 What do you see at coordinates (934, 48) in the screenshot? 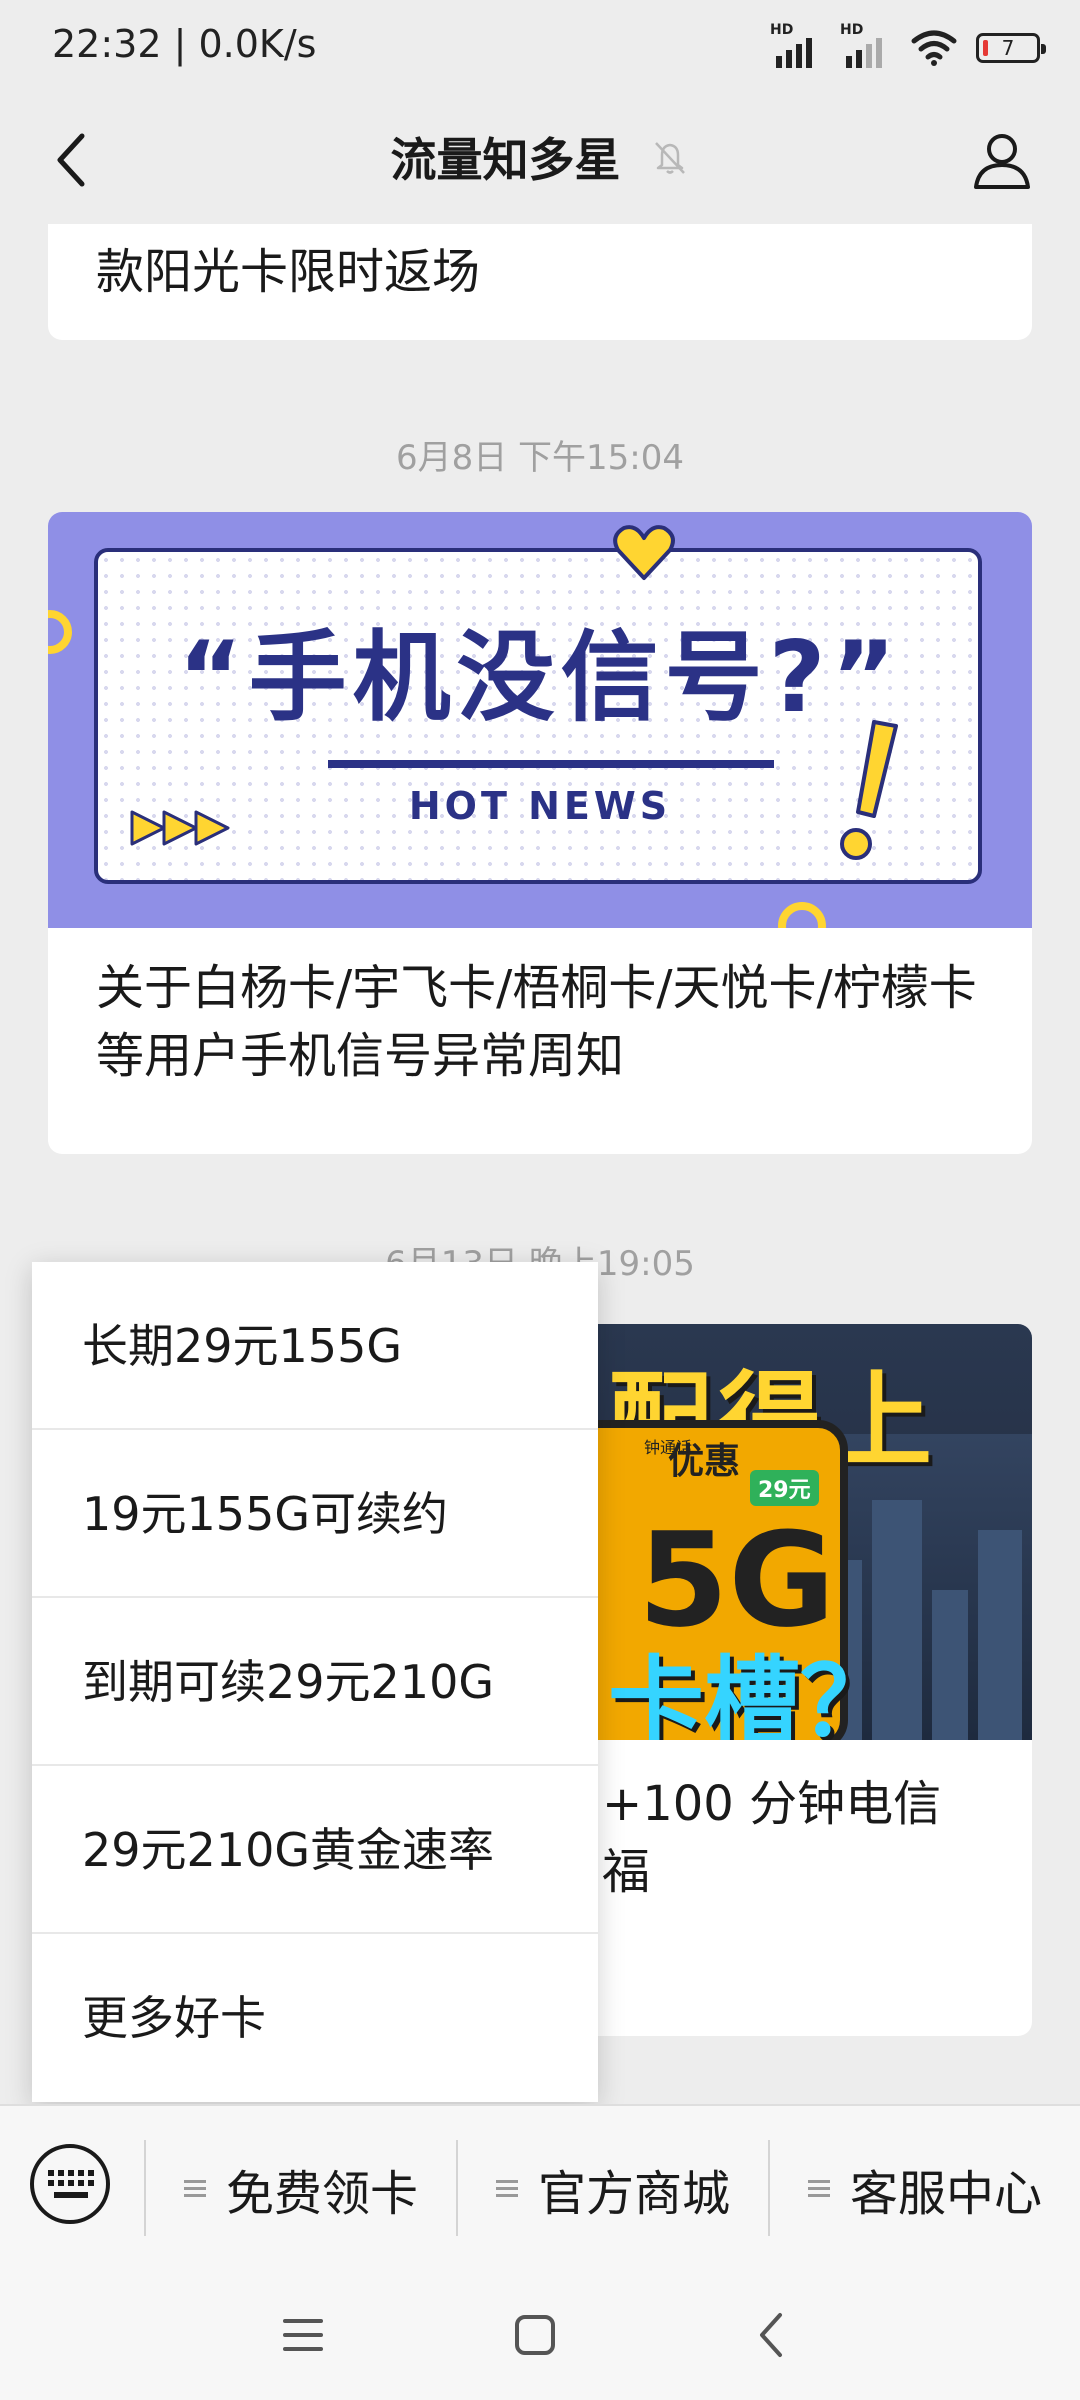
I see `wifi-icon` at bounding box center [934, 48].